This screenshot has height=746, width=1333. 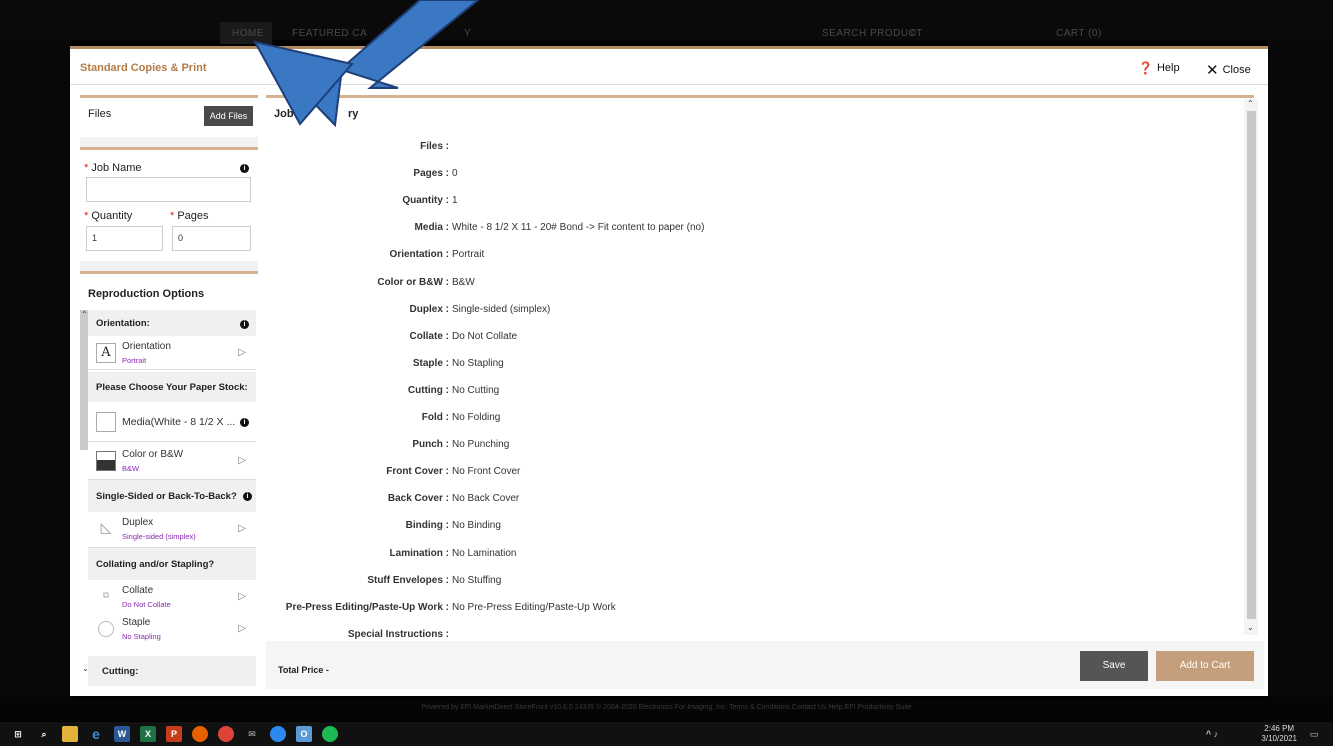 What do you see at coordinates (486, 472) in the screenshot?
I see `summary-row-value: No Front Cover` at bounding box center [486, 472].